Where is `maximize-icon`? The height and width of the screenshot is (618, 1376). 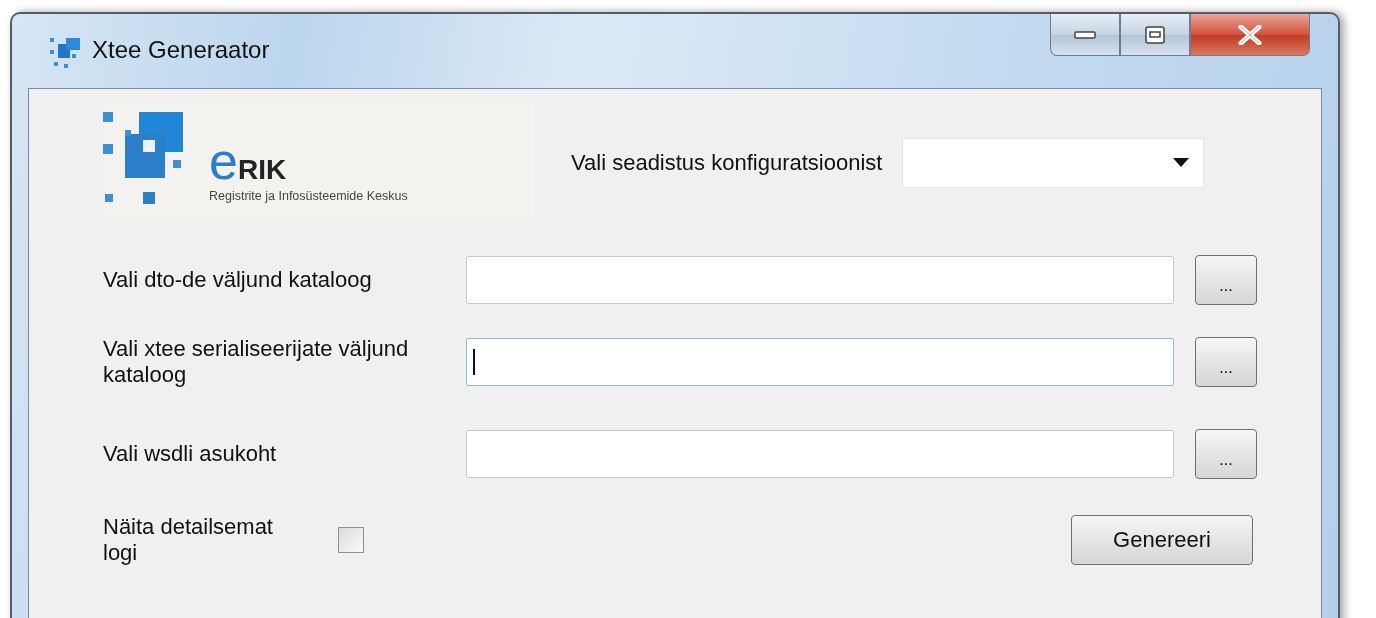
maximize-icon is located at coordinates (1155, 34).